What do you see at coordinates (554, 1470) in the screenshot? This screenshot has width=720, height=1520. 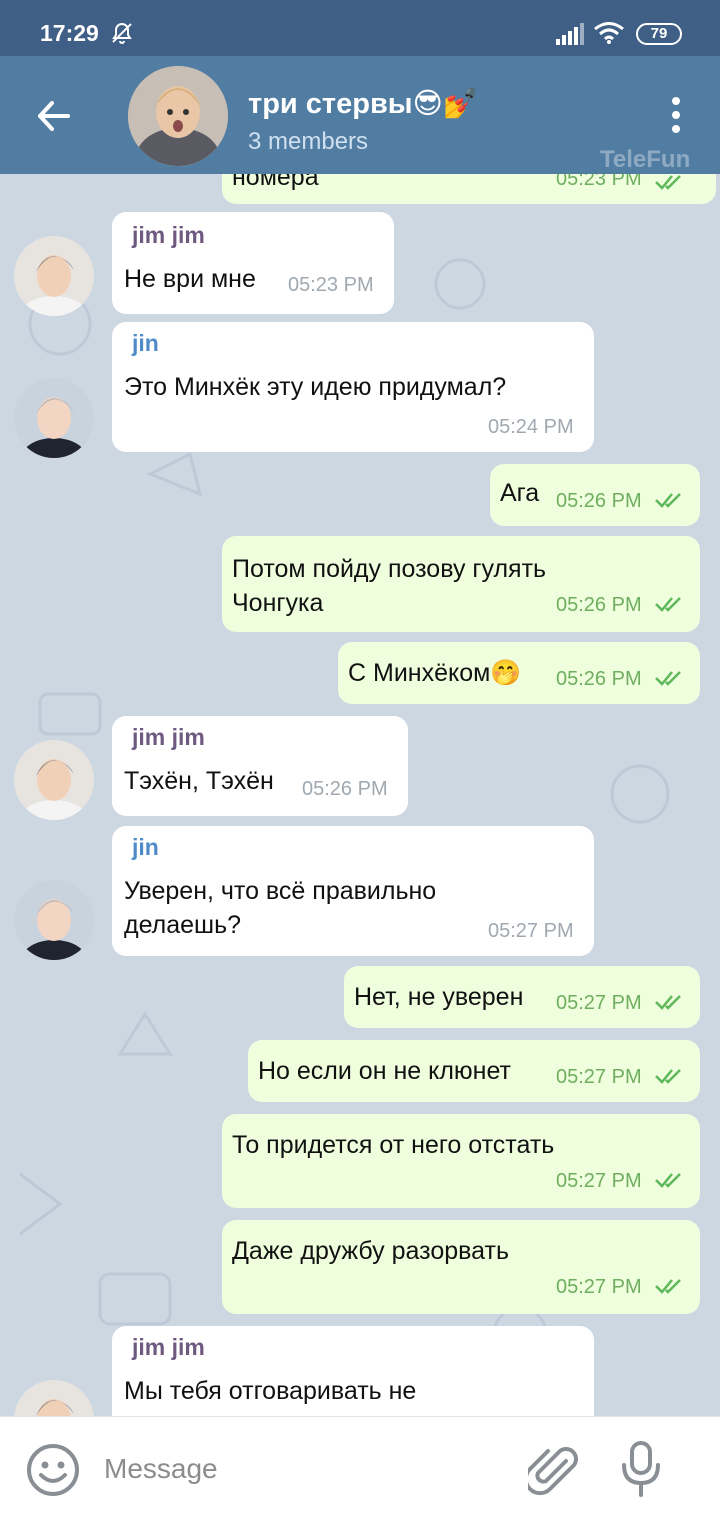 I see `paperclip-icon` at bounding box center [554, 1470].